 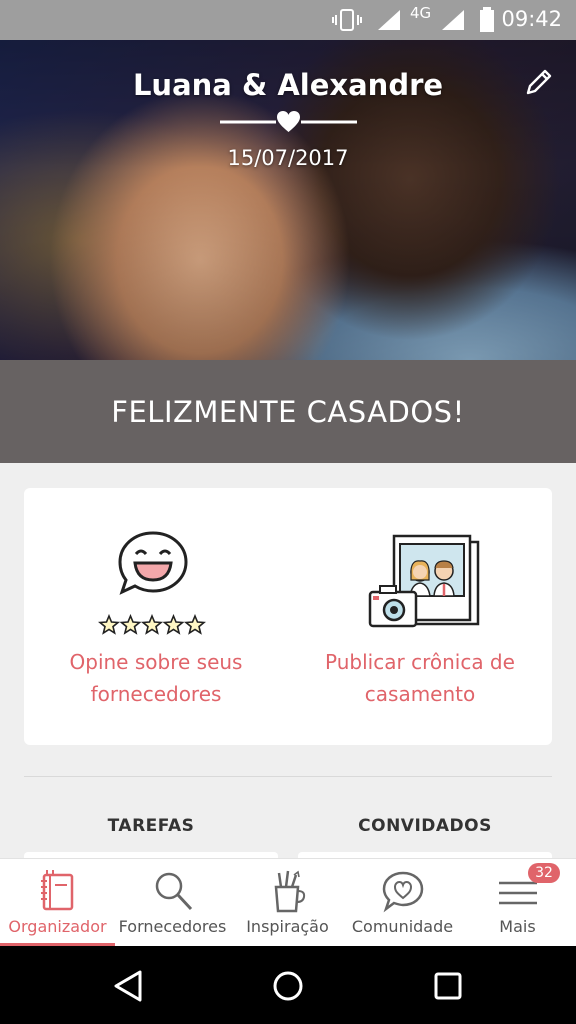 I want to click on guests-section-title: CONVIDADOS, so click(x=425, y=826).